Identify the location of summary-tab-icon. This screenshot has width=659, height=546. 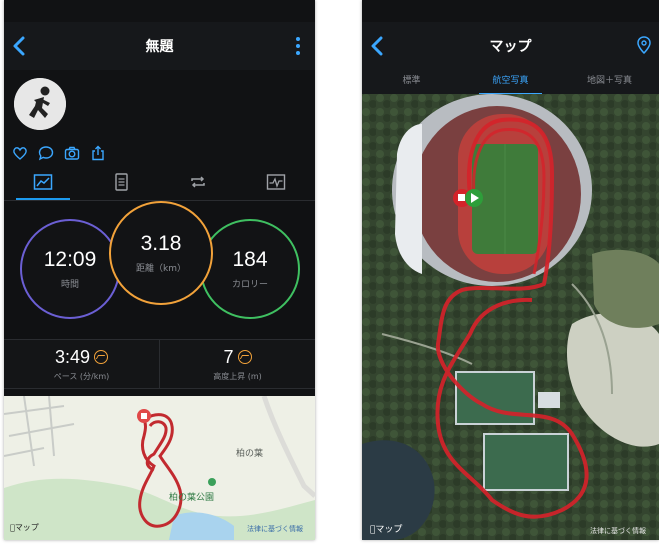
(43, 182).